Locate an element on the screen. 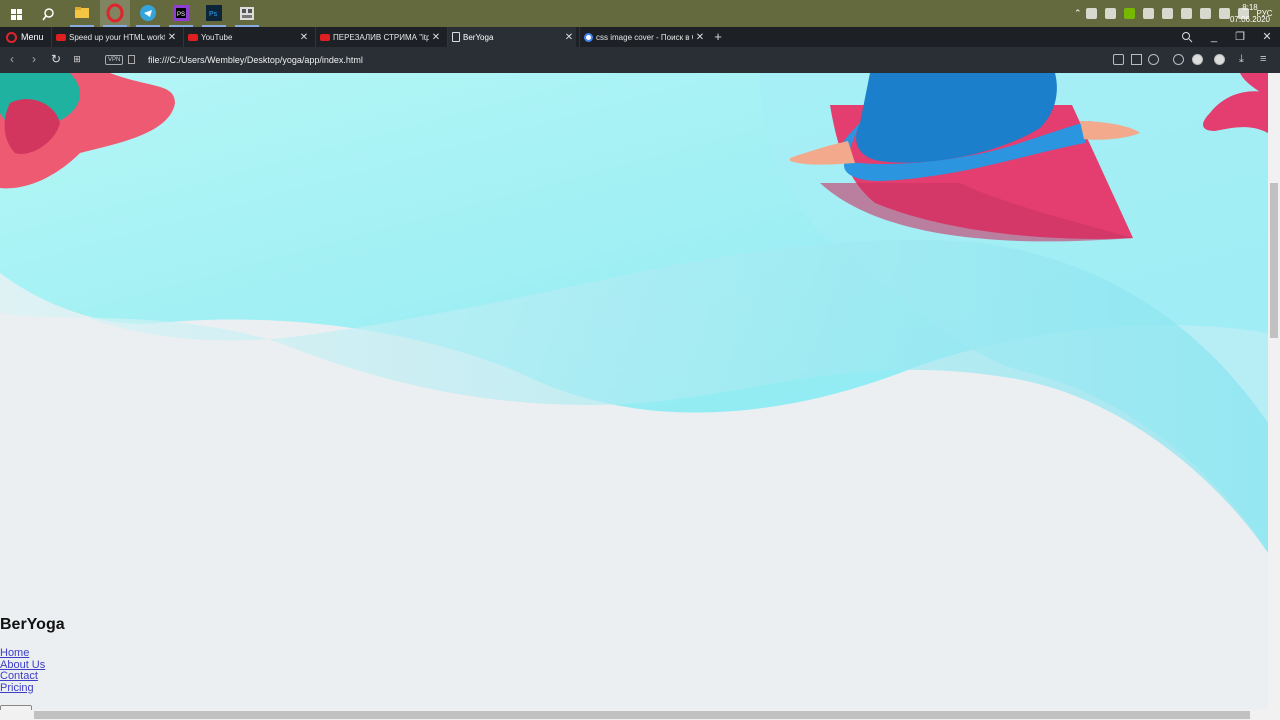 The image size is (1280, 720). search-icon is located at coordinates (48, 14).